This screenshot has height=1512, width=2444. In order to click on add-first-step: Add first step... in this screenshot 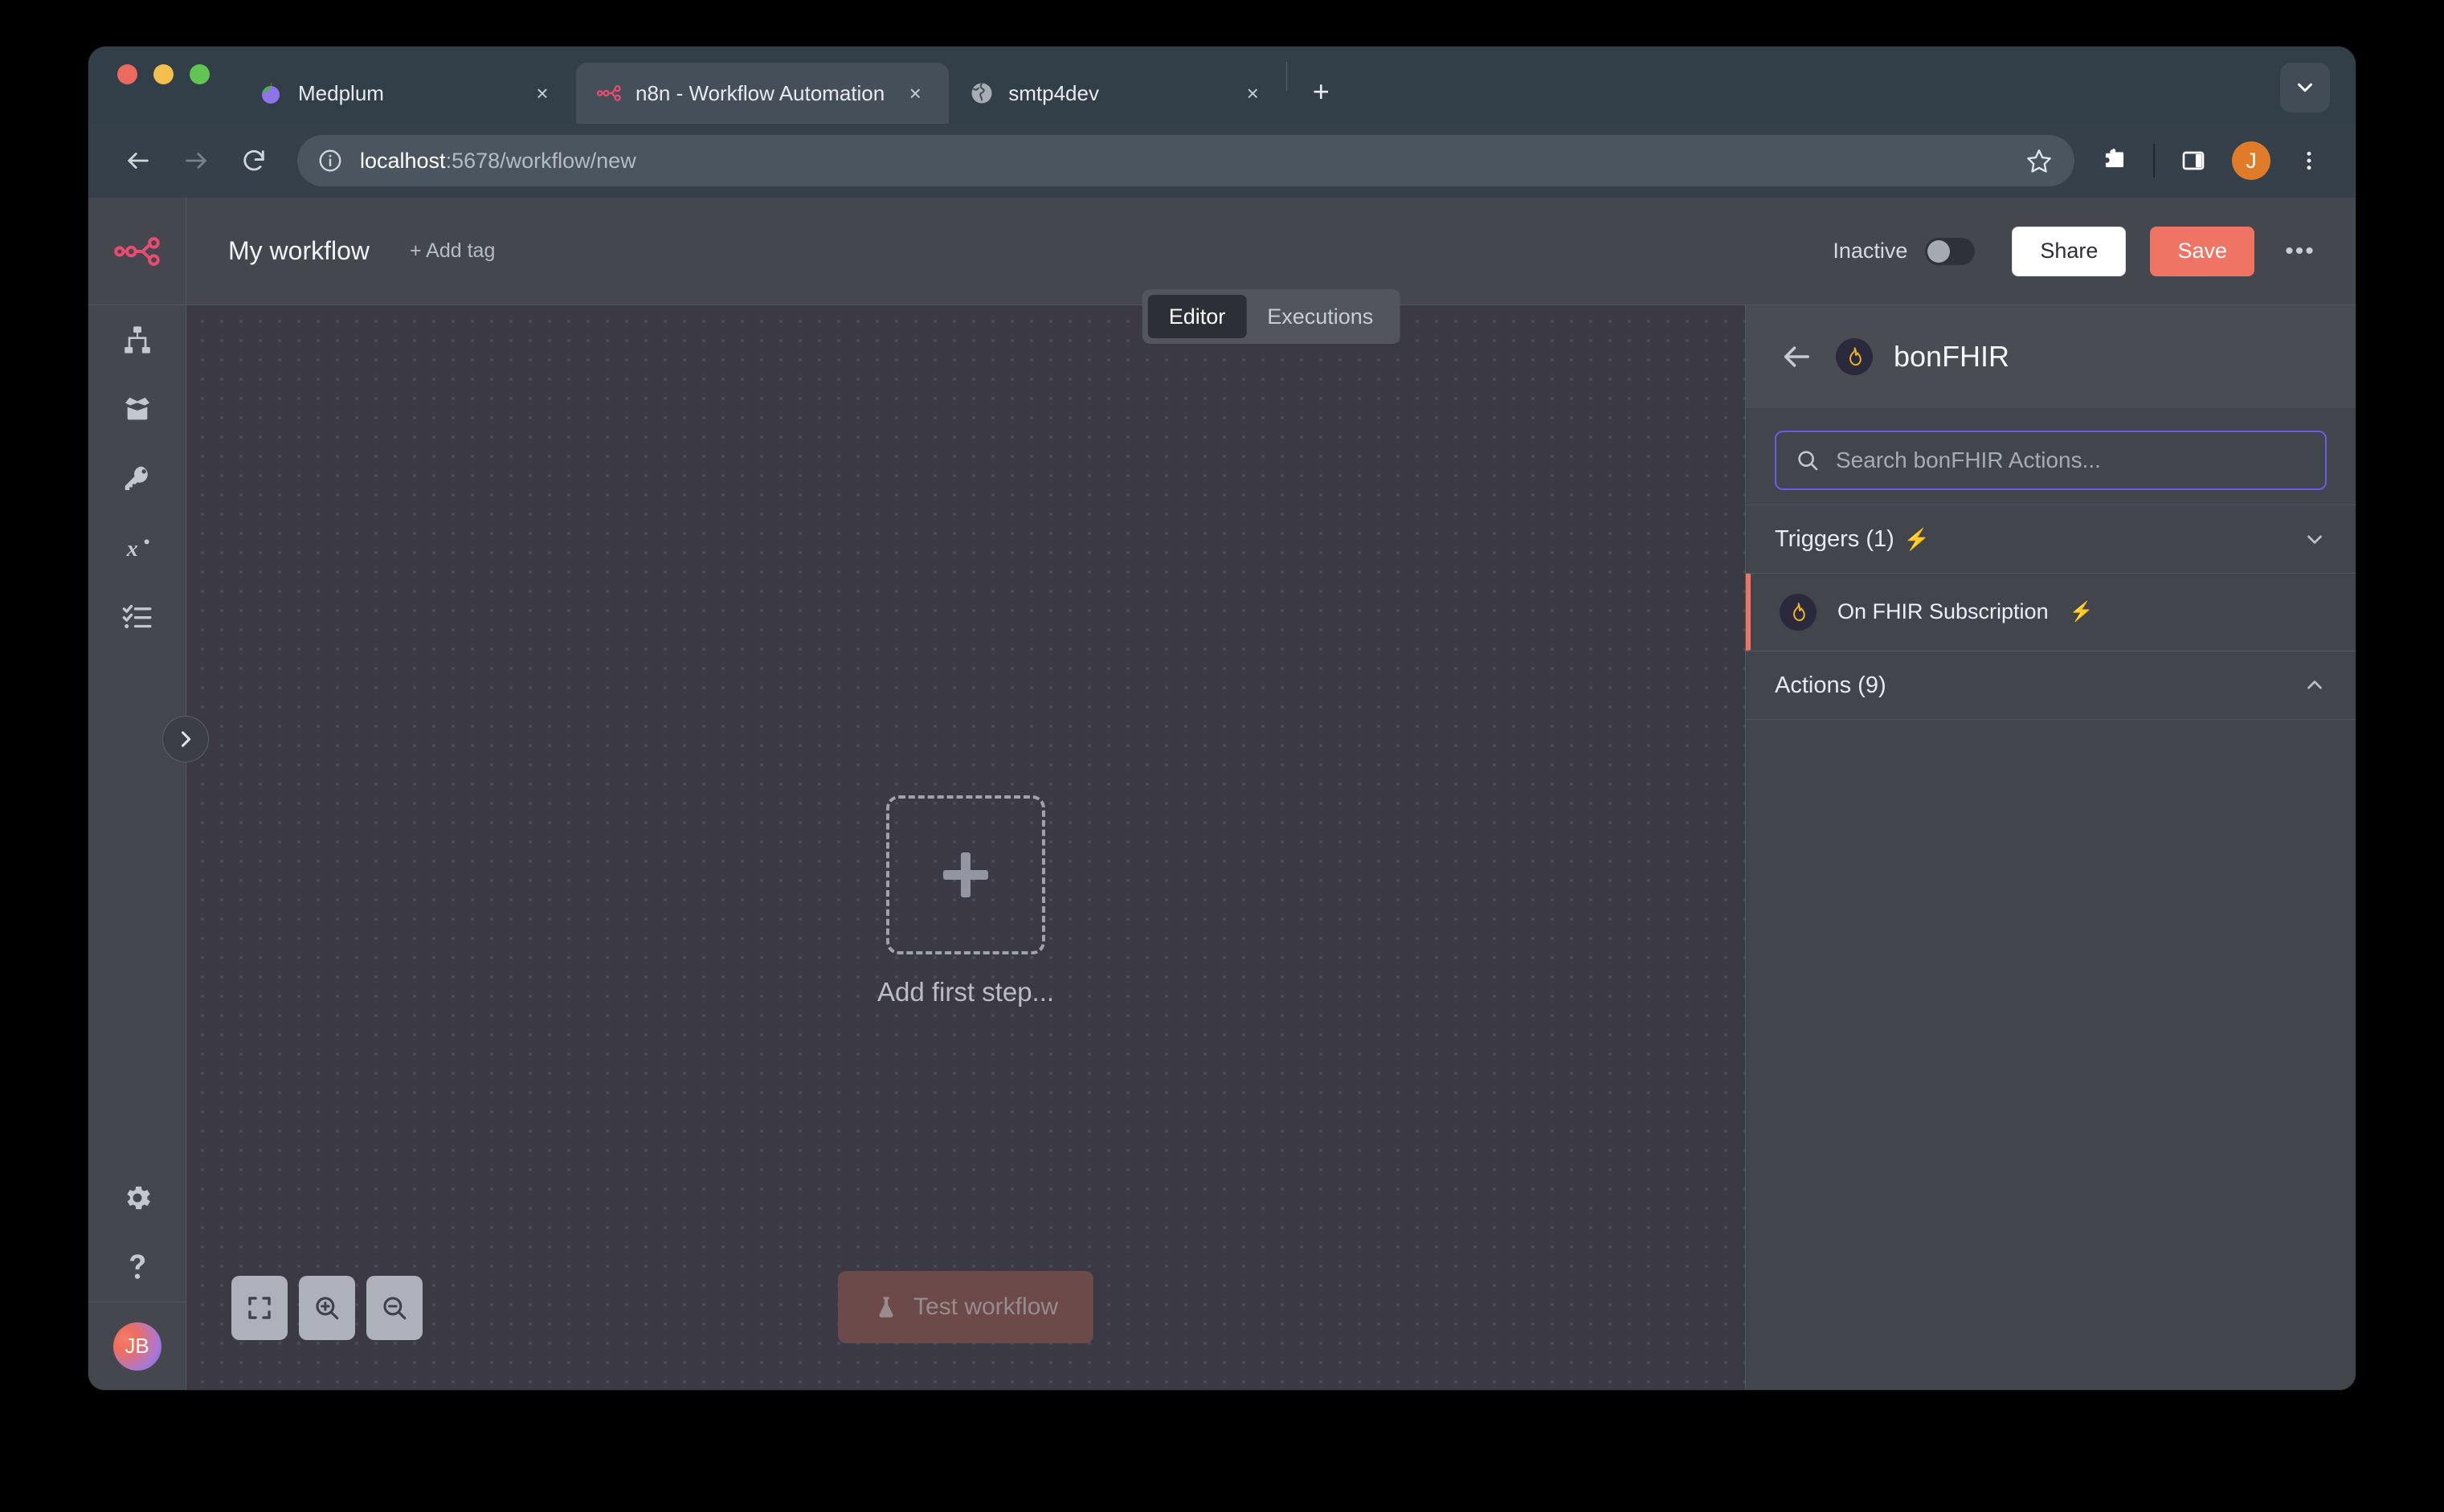, I will do `click(966, 901)`.